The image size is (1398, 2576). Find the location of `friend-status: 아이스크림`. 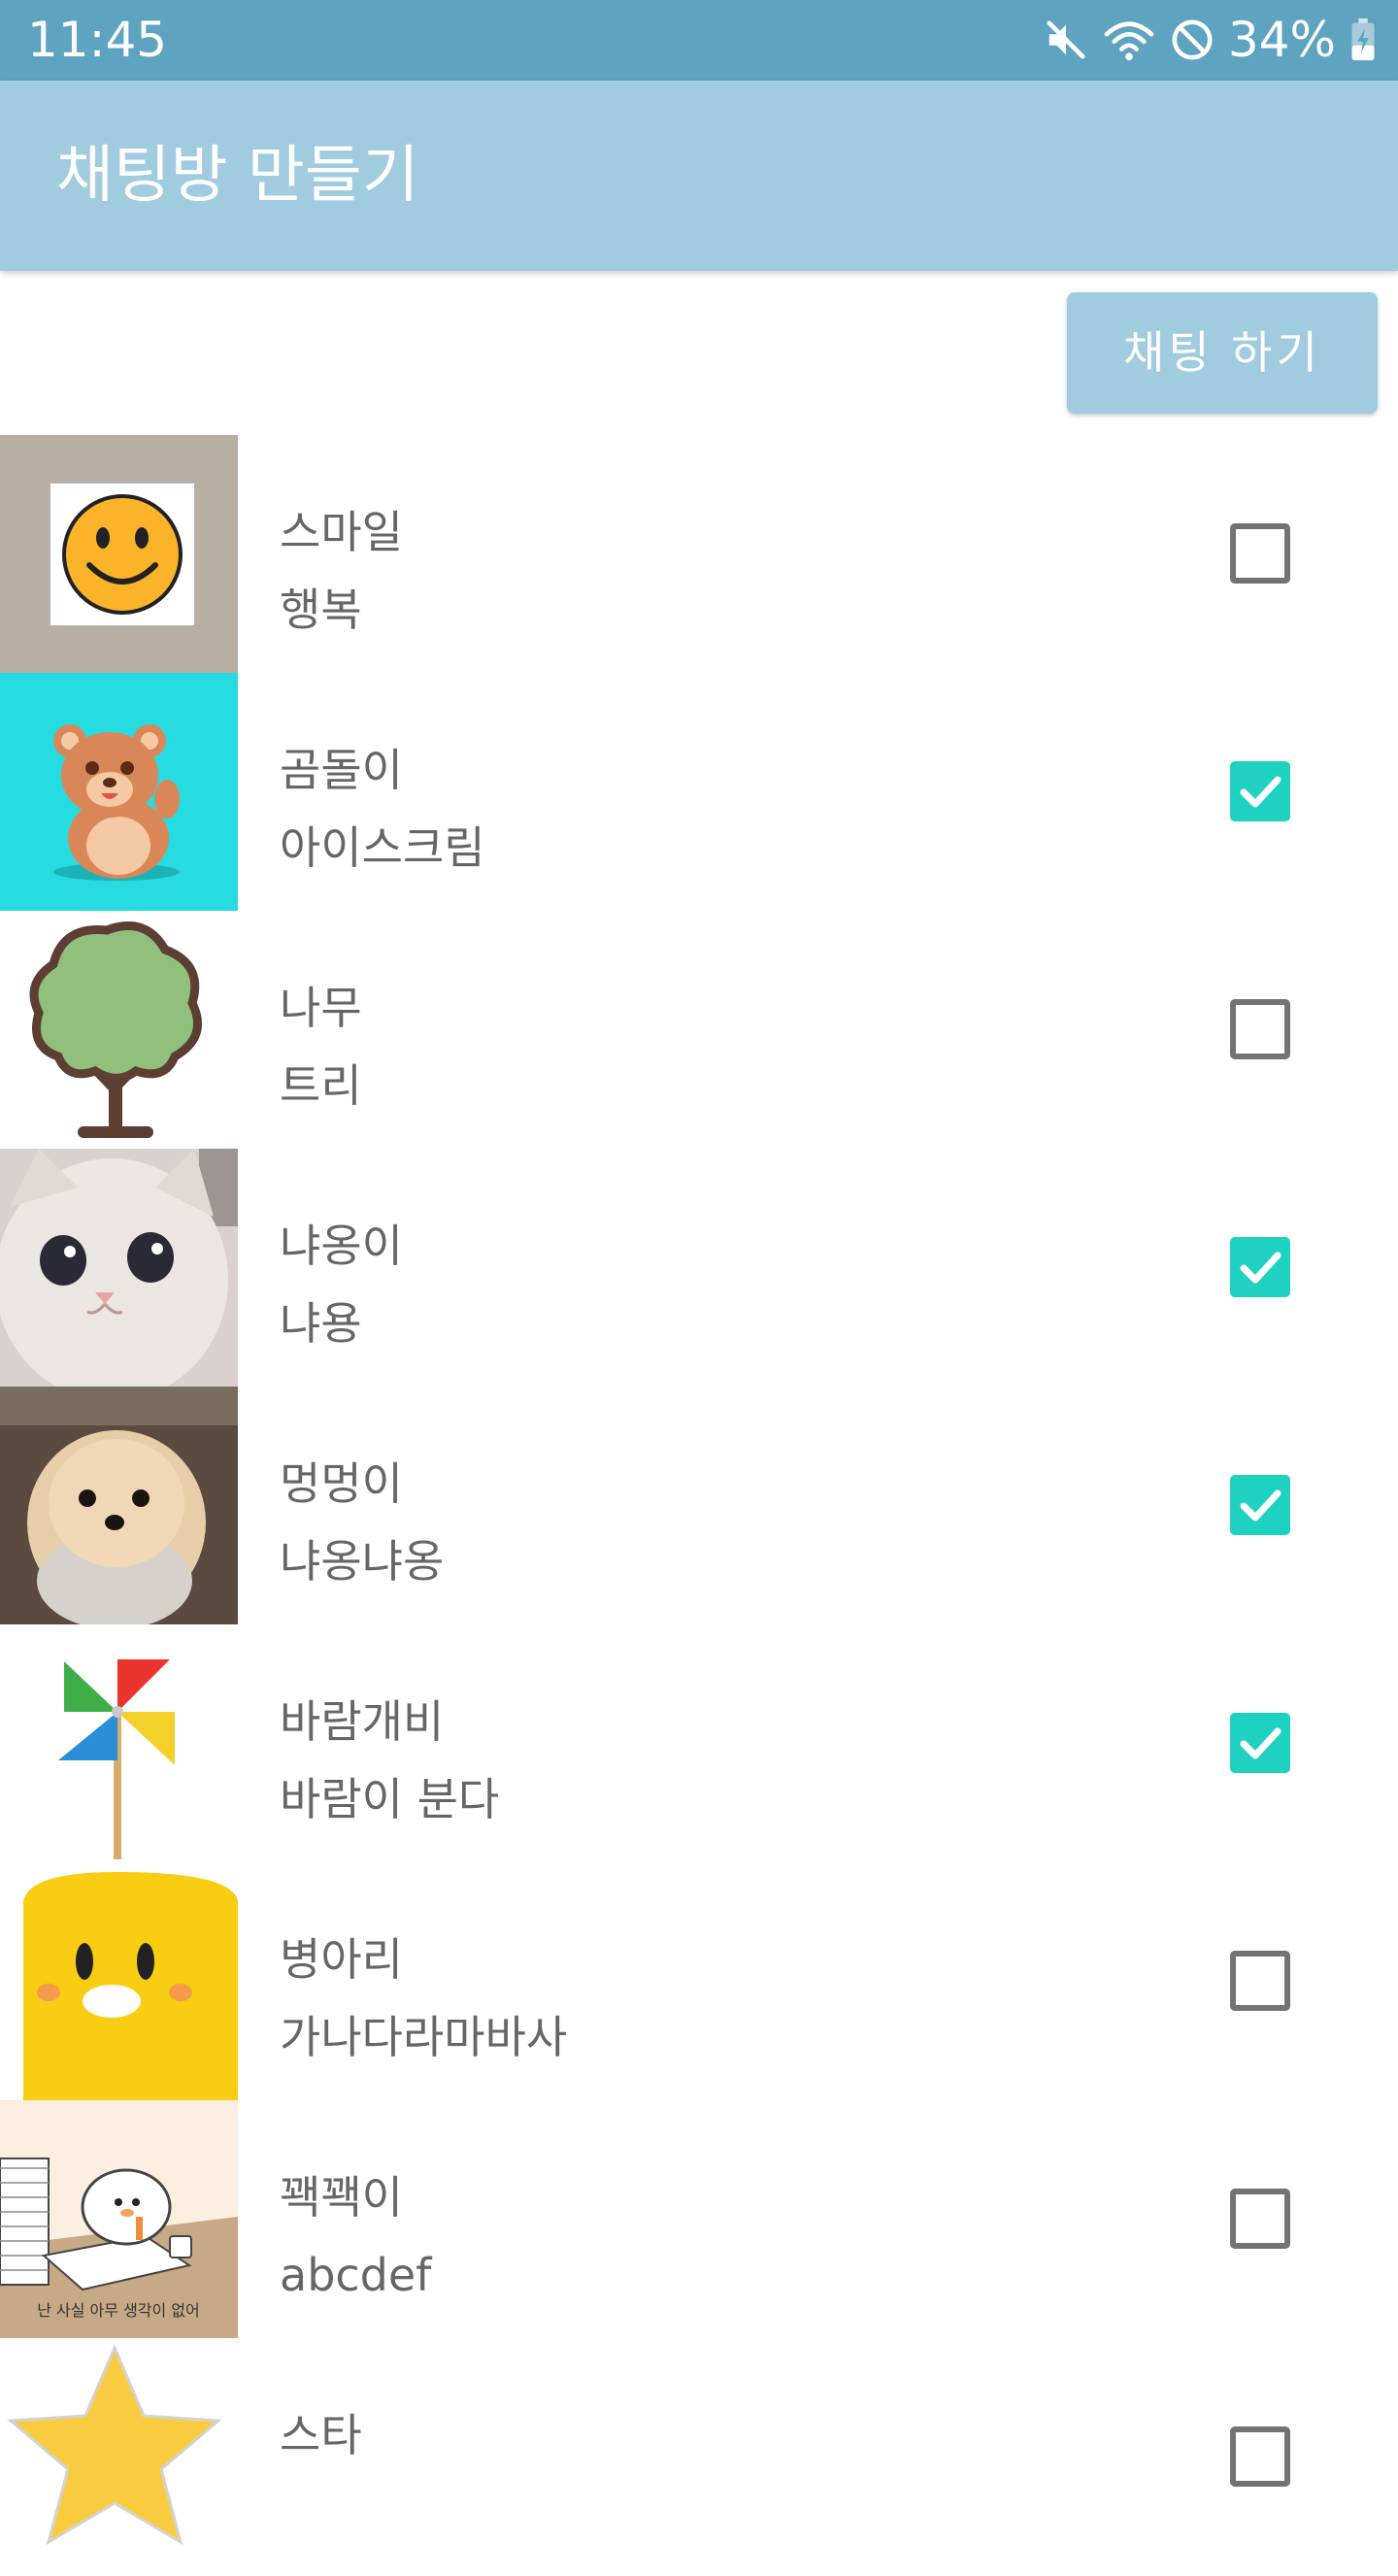

friend-status: 아이스크림 is located at coordinates (382, 847).